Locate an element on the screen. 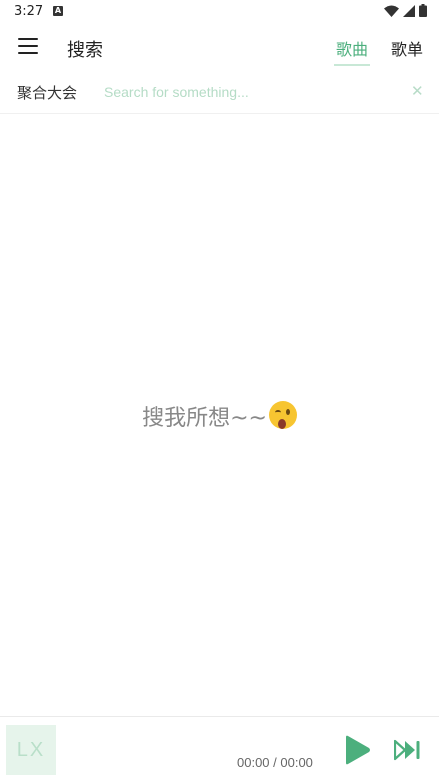 The image size is (439, 780). hamburger-menu-icon is located at coordinates (28, 47).